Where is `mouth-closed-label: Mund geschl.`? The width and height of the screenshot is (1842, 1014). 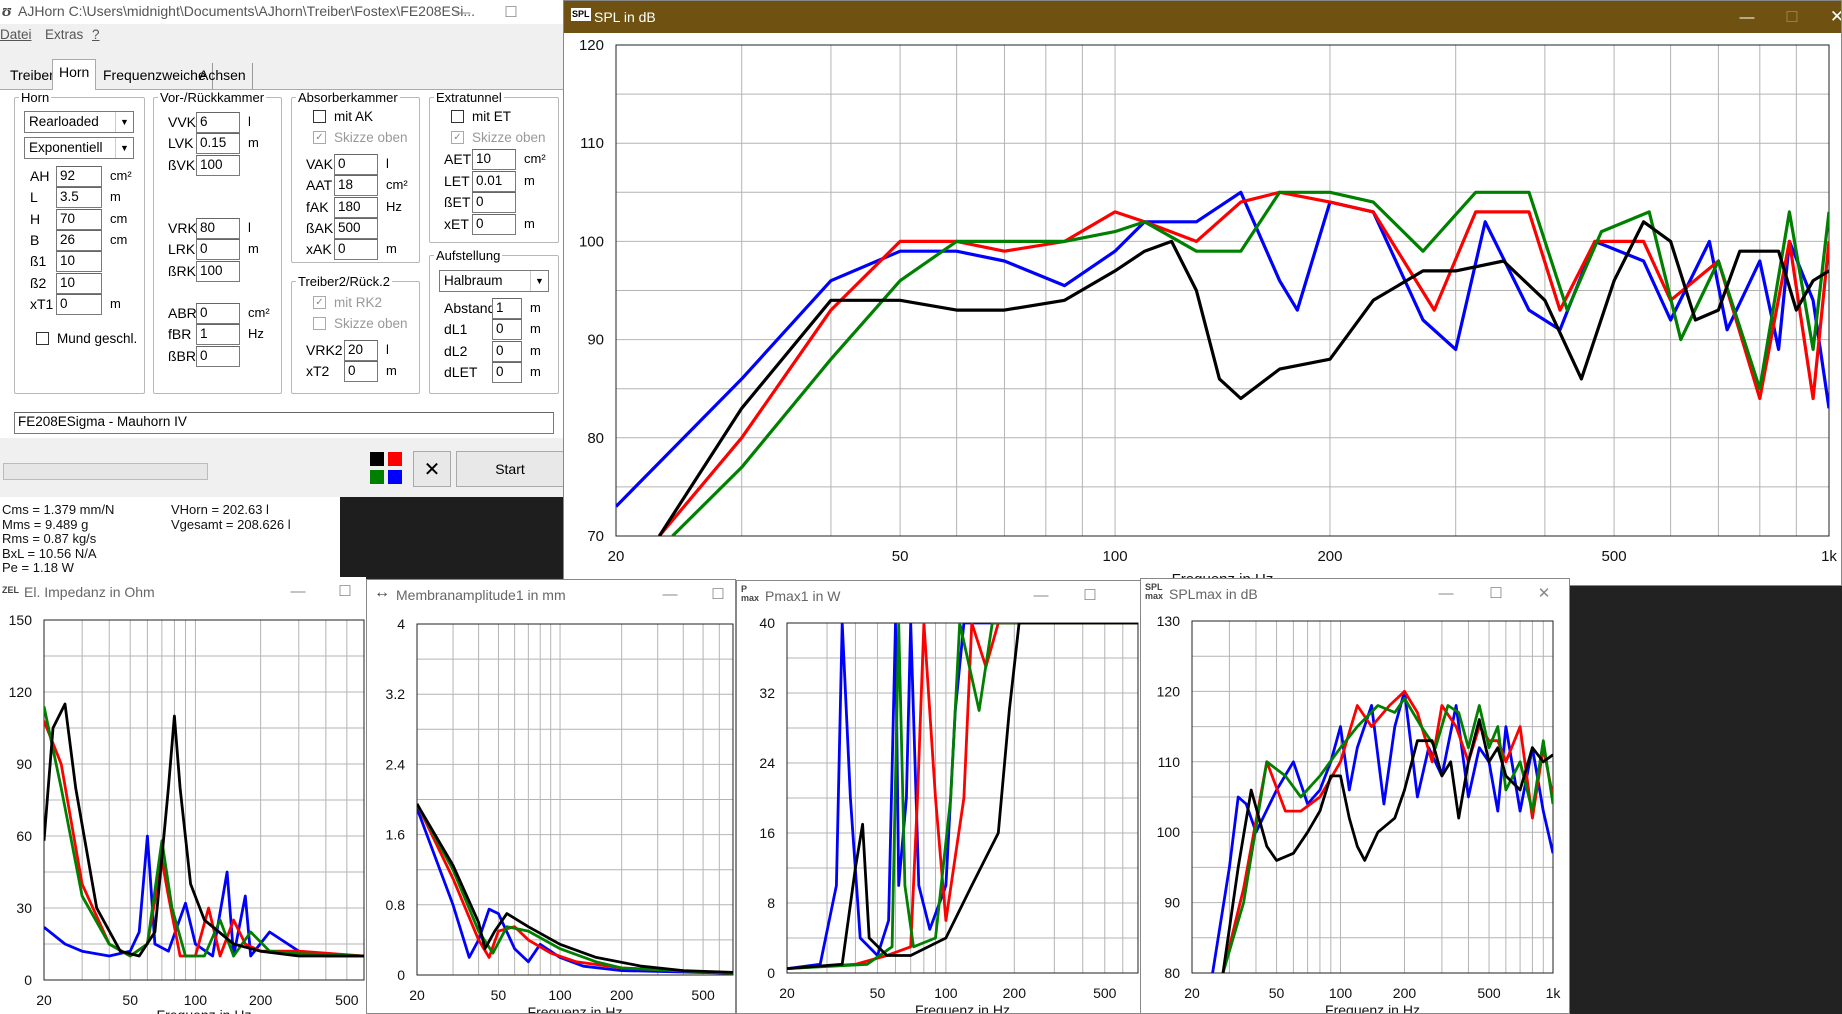 mouth-closed-label: Mund geschl. is located at coordinates (97, 338).